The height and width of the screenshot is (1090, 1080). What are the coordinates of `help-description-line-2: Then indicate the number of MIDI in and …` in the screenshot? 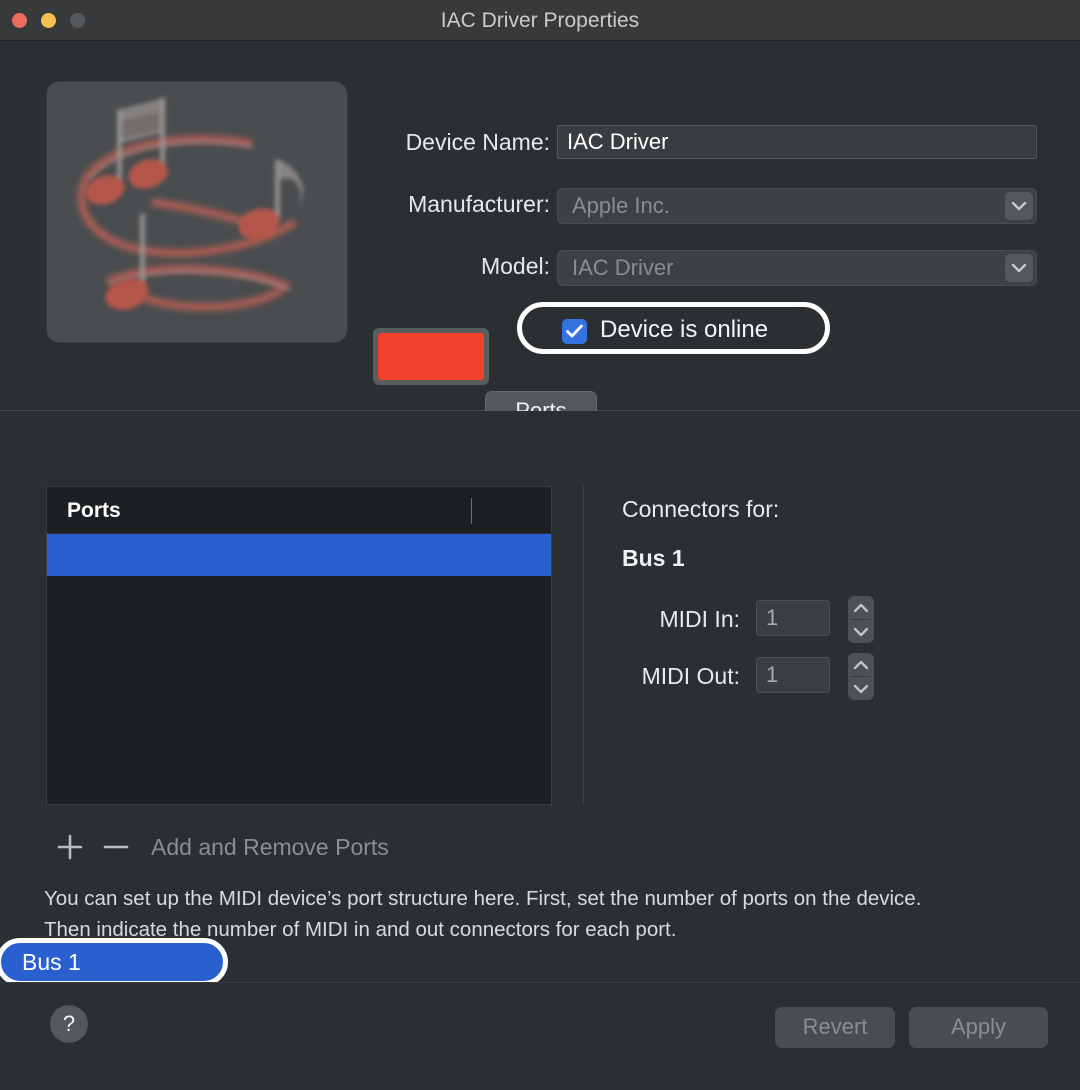 It's located at (360, 929).